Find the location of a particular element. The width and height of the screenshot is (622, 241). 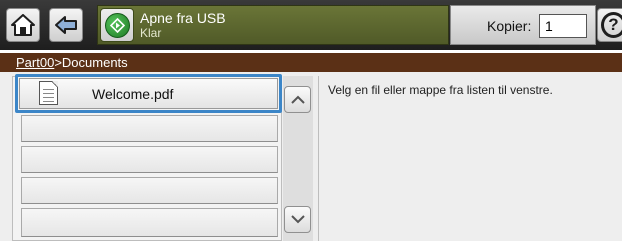

breadcrumb-parent-link: Part00 is located at coordinates (35, 62).